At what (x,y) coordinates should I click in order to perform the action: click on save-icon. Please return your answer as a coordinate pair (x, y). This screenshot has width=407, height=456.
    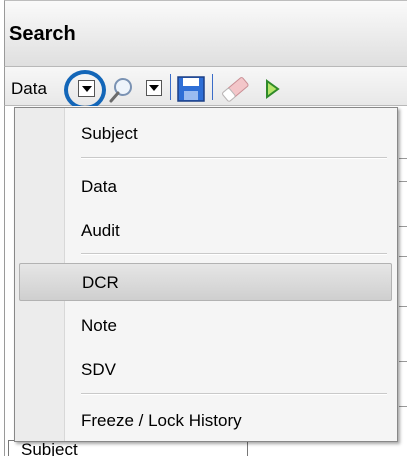
    Looking at the image, I should click on (191, 89).